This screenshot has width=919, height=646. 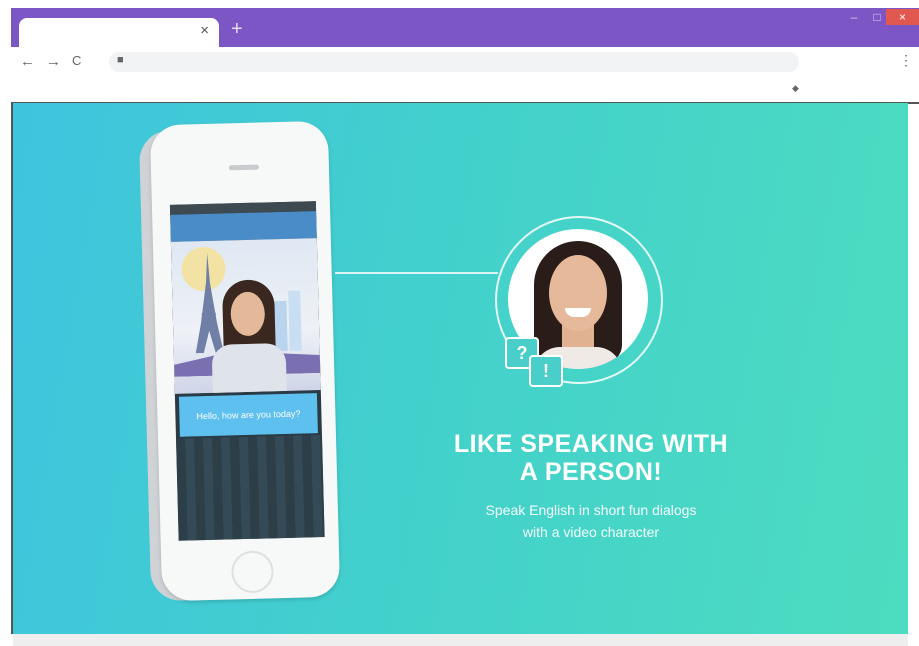 I want to click on browser-toolbar: ← → C ■ ⋮, so click(x=465, y=62).